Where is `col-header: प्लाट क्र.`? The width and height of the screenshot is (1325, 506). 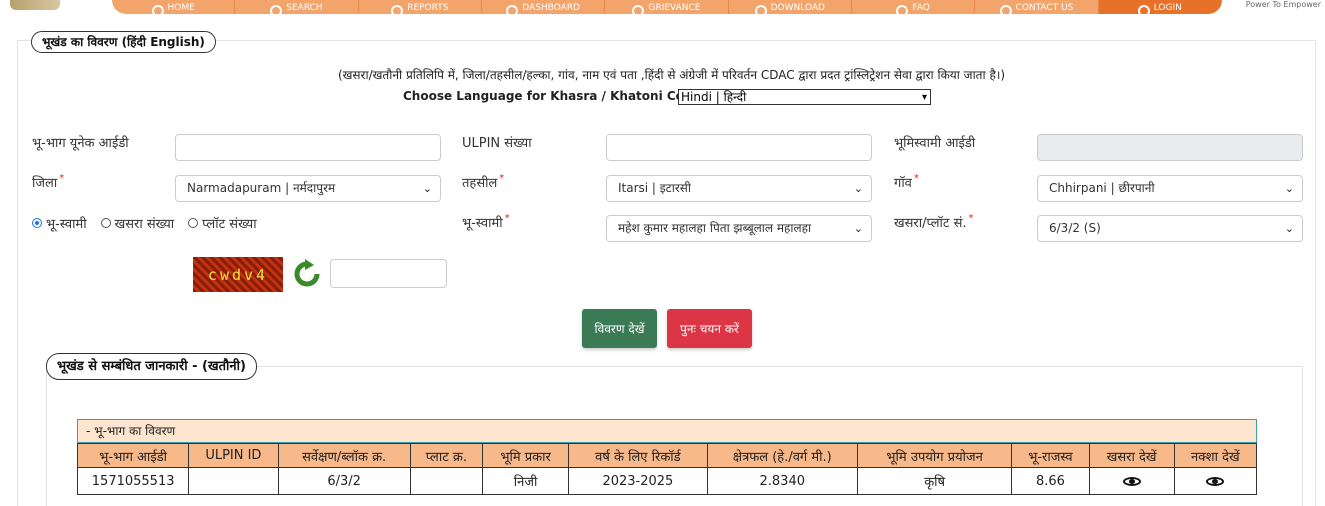
col-header: प्लाट क्र. is located at coordinates (446, 455).